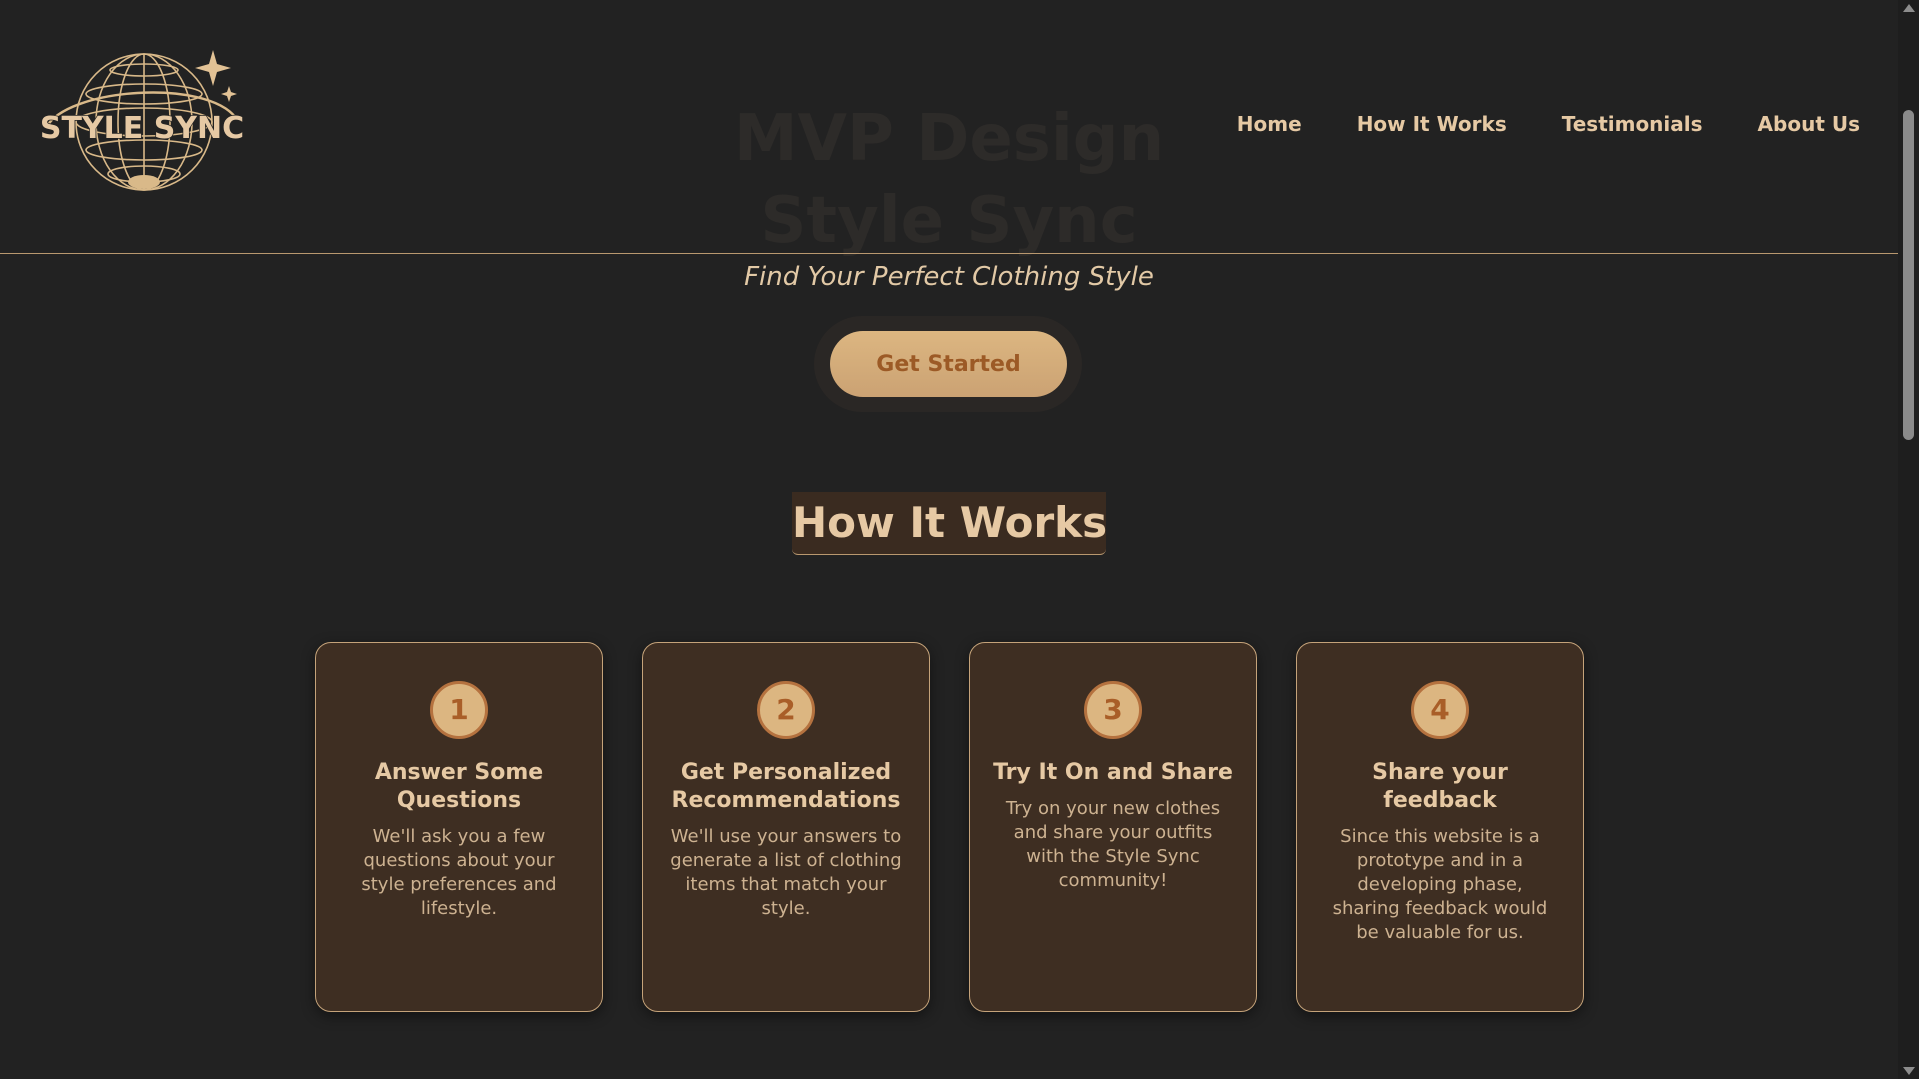 This screenshot has height=1079, width=1919. Describe the element at coordinates (1548, 124) in the screenshot. I see `main-nav: Home How It Works Testimonials About Us` at that location.